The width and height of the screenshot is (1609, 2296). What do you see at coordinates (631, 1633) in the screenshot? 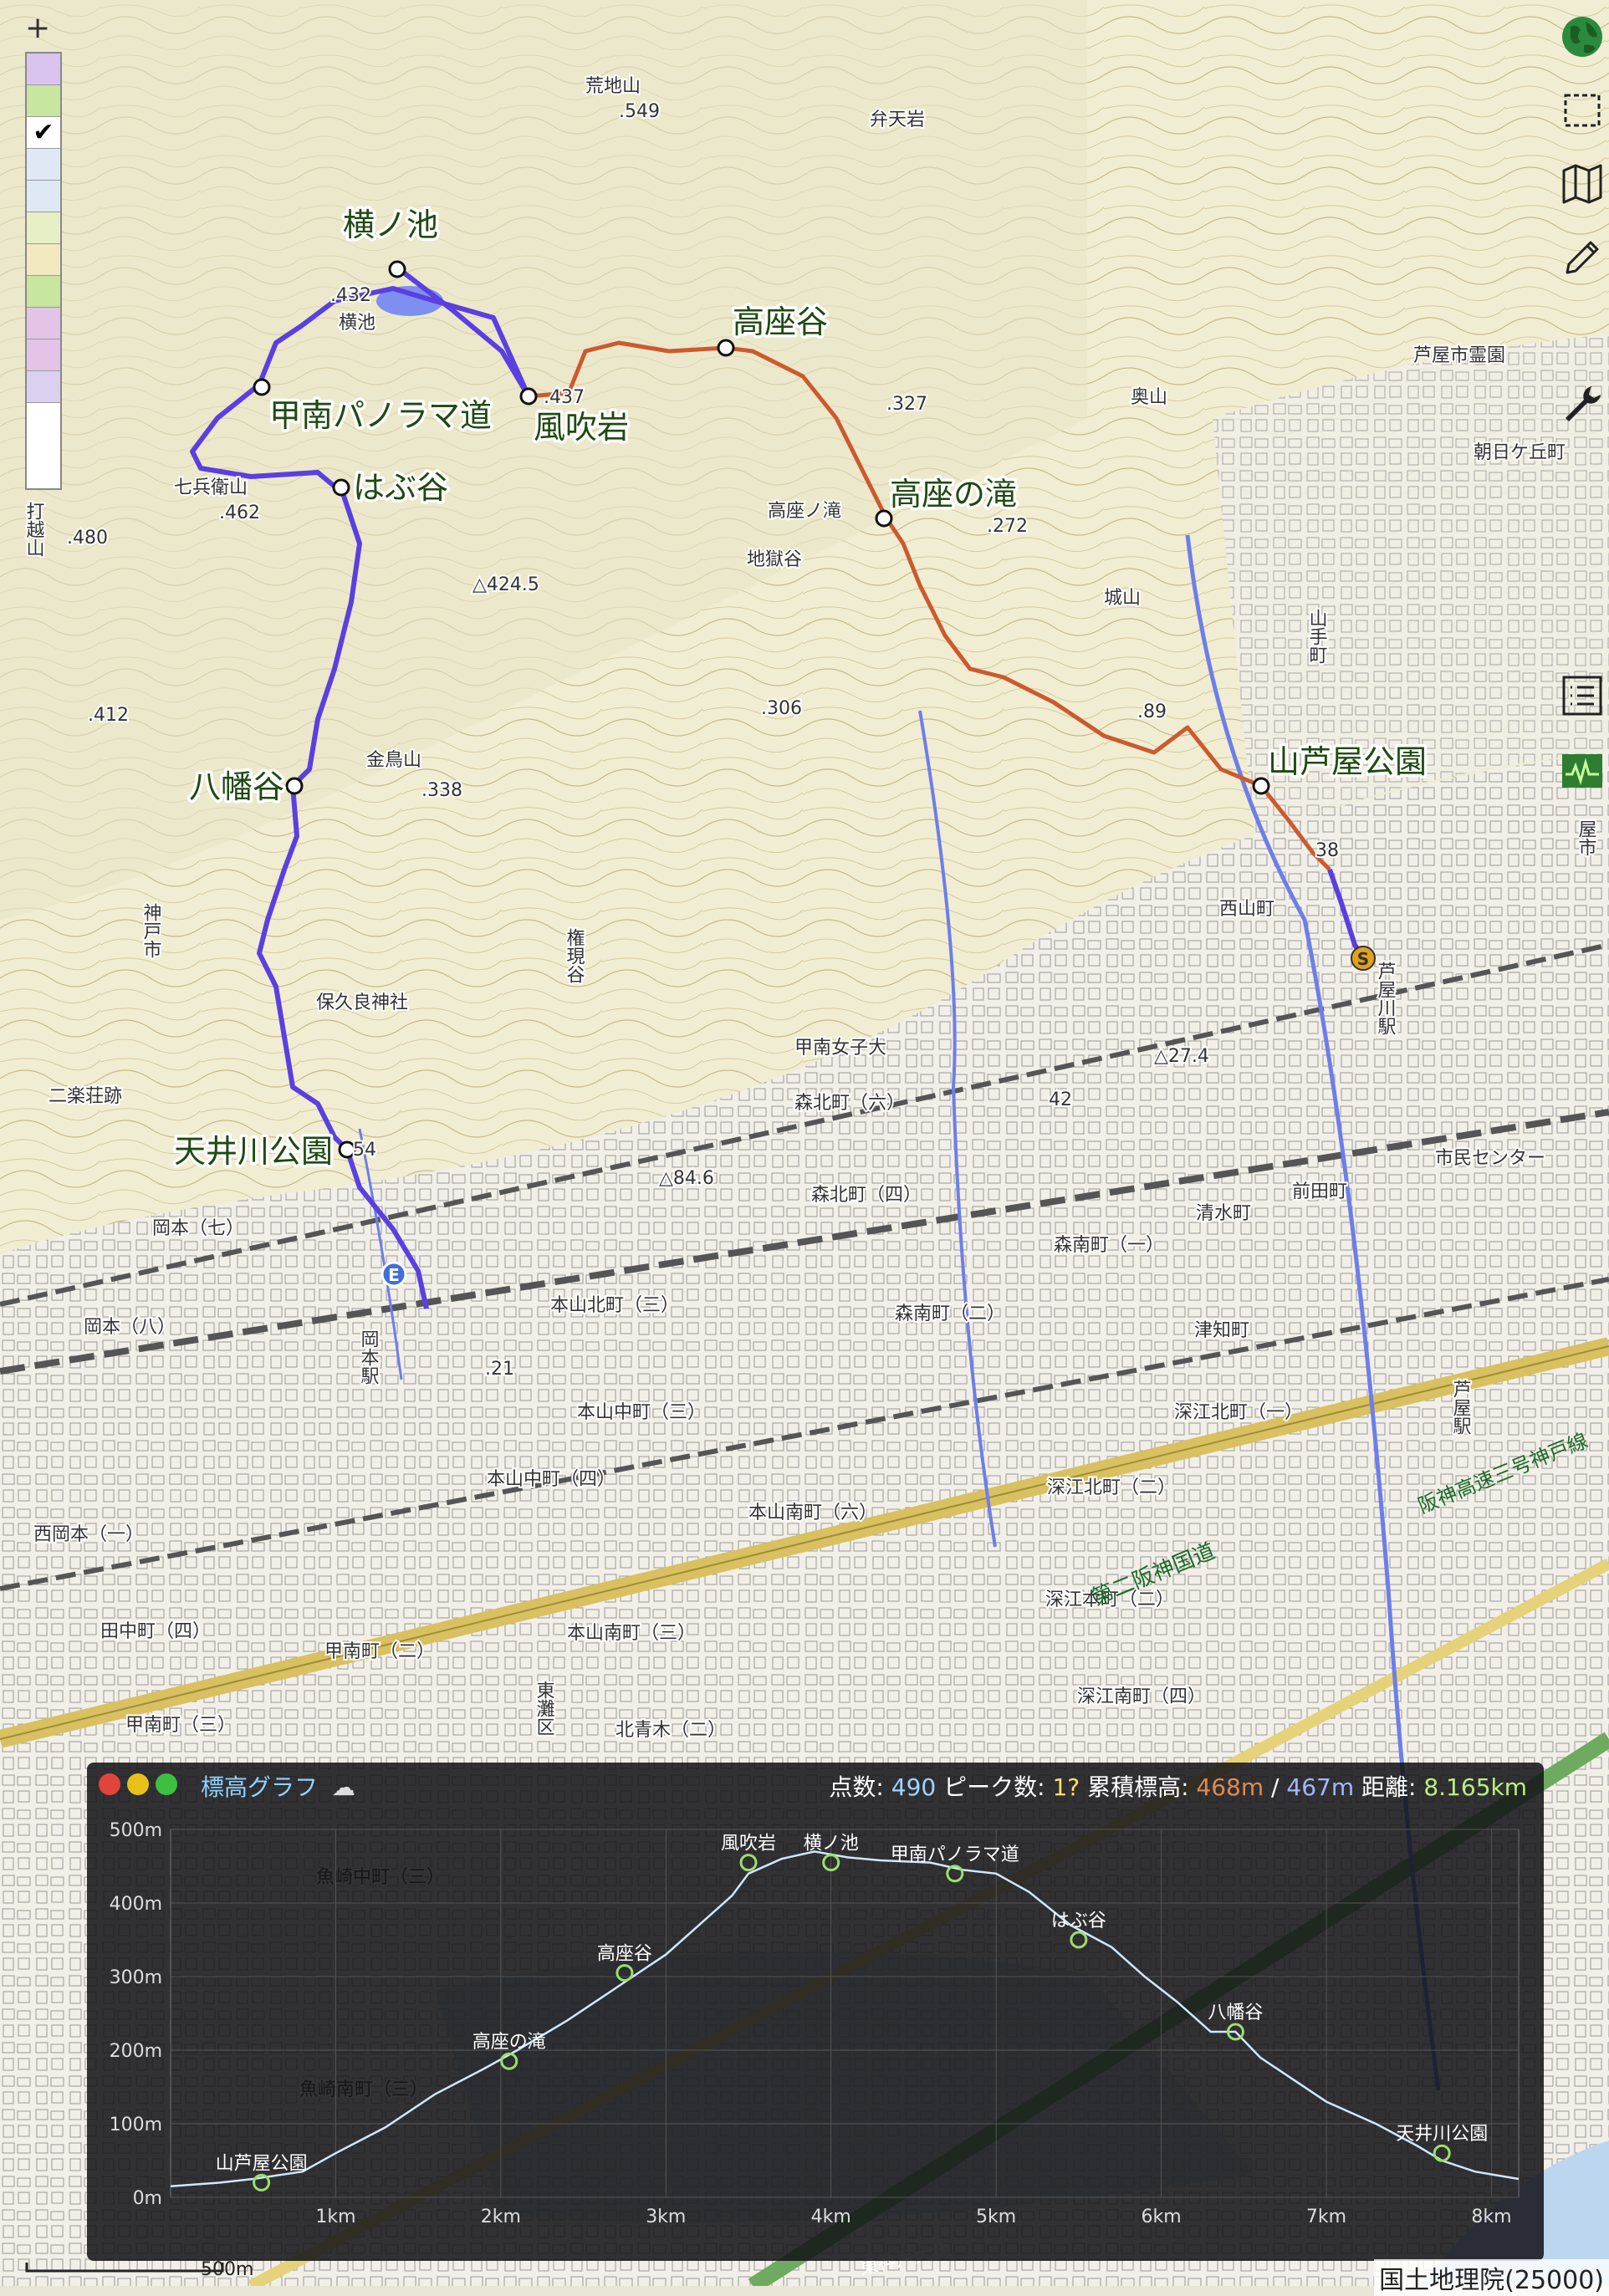
I see `map-label-honzanminami3: 本山南町（三）` at bounding box center [631, 1633].